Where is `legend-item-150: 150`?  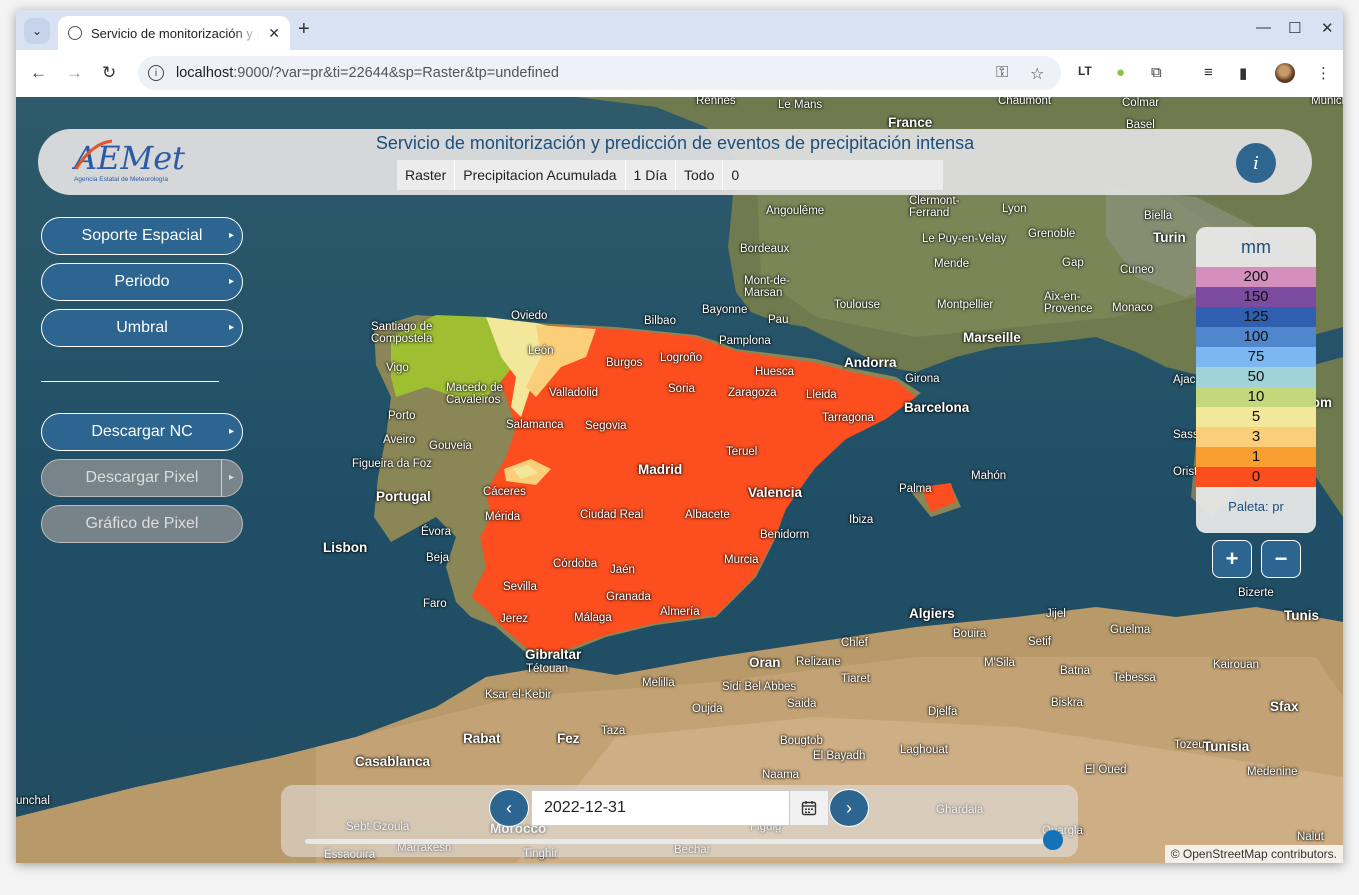 legend-item-150: 150 is located at coordinates (1256, 297).